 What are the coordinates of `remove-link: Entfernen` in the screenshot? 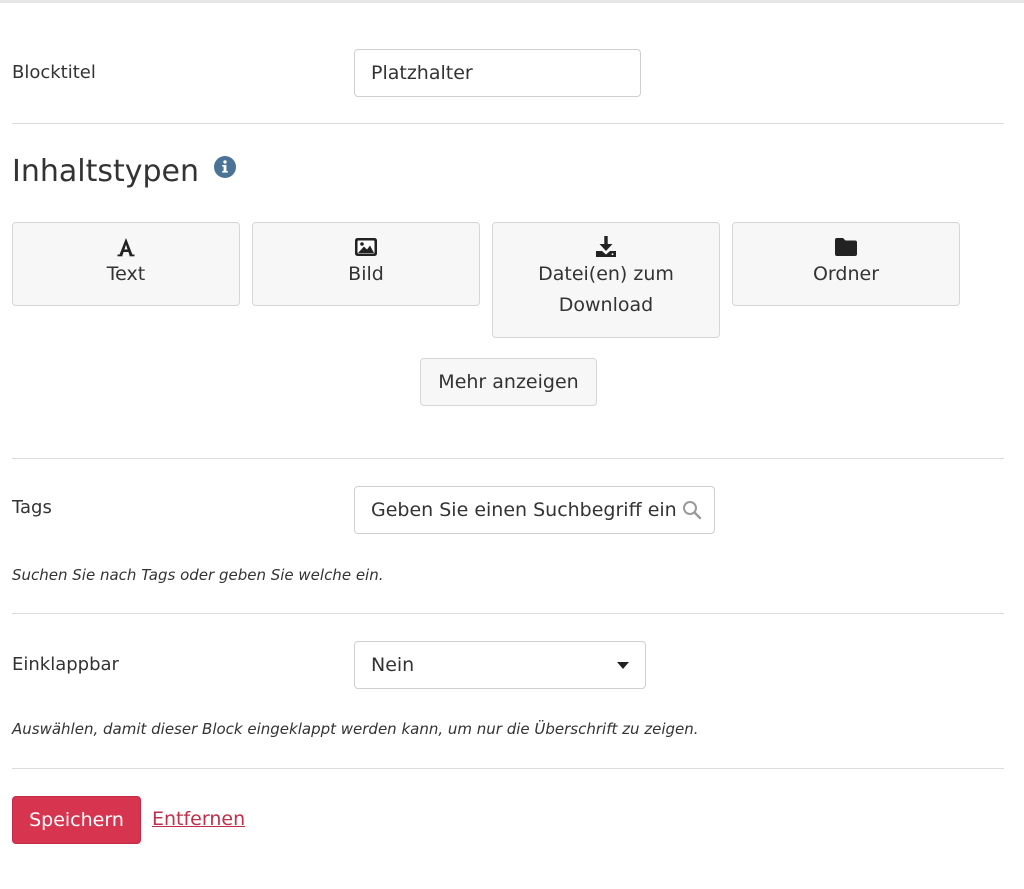 It's located at (198, 819).